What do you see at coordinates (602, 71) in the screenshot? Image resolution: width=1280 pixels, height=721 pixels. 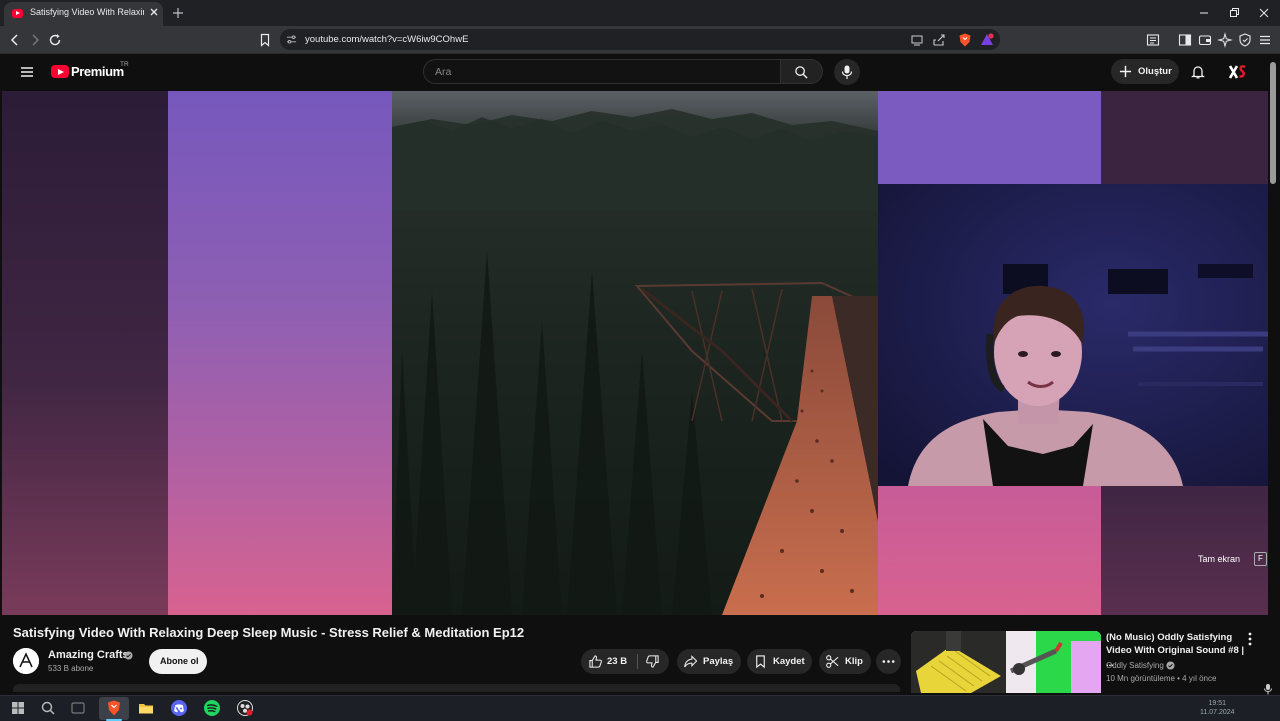 I see `search-input: Ara` at bounding box center [602, 71].